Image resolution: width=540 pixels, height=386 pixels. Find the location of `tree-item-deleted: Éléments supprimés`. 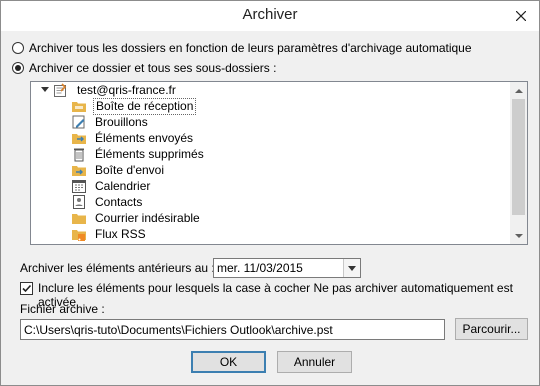

tree-item-deleted: Éléments supprimés is located at coordinates (138, 154).